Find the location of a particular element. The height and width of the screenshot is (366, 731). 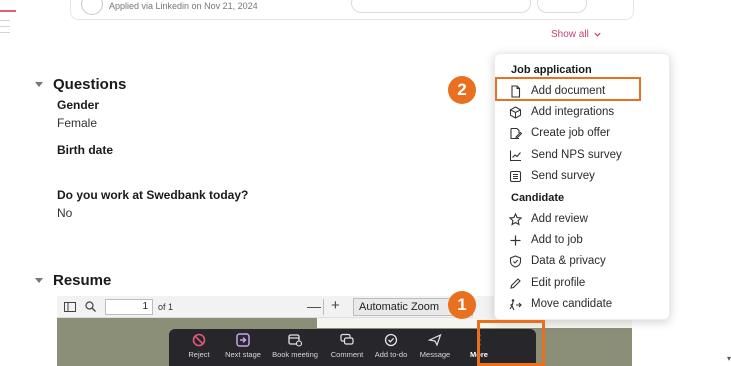

move-icon is located at coordinates (515, 304).